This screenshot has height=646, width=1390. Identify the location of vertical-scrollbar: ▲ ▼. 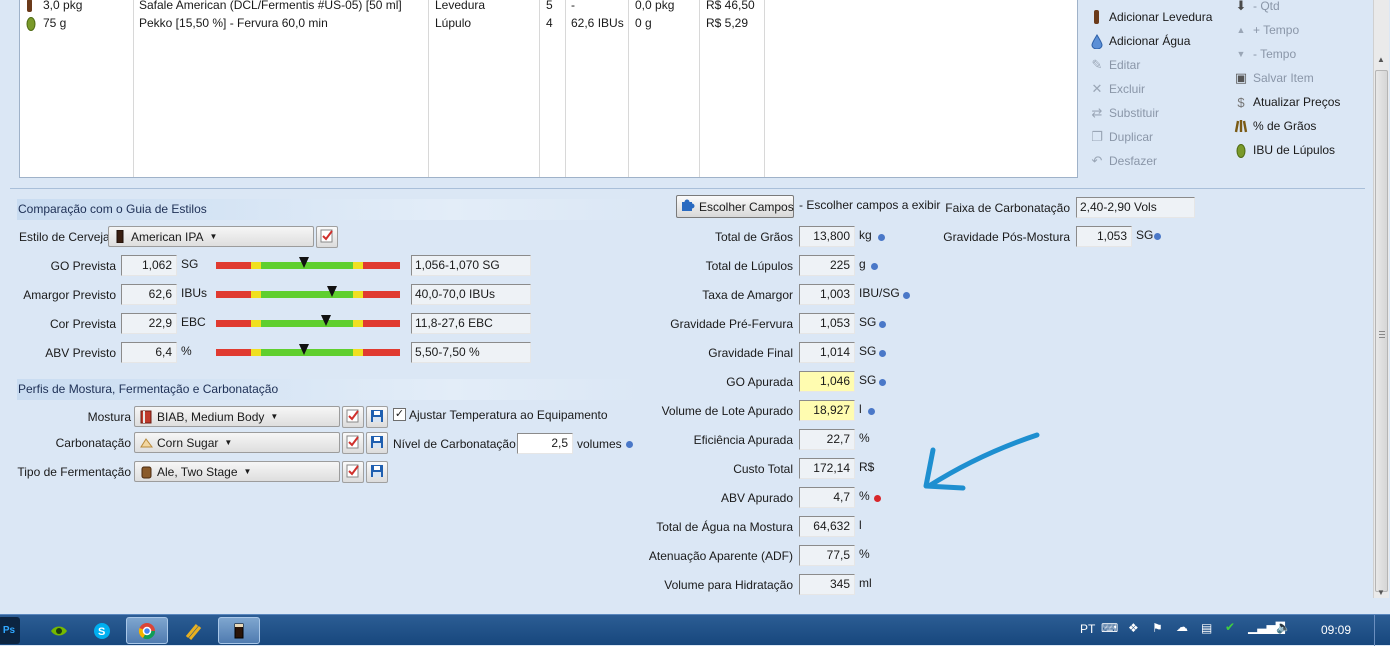
(1381, 299).